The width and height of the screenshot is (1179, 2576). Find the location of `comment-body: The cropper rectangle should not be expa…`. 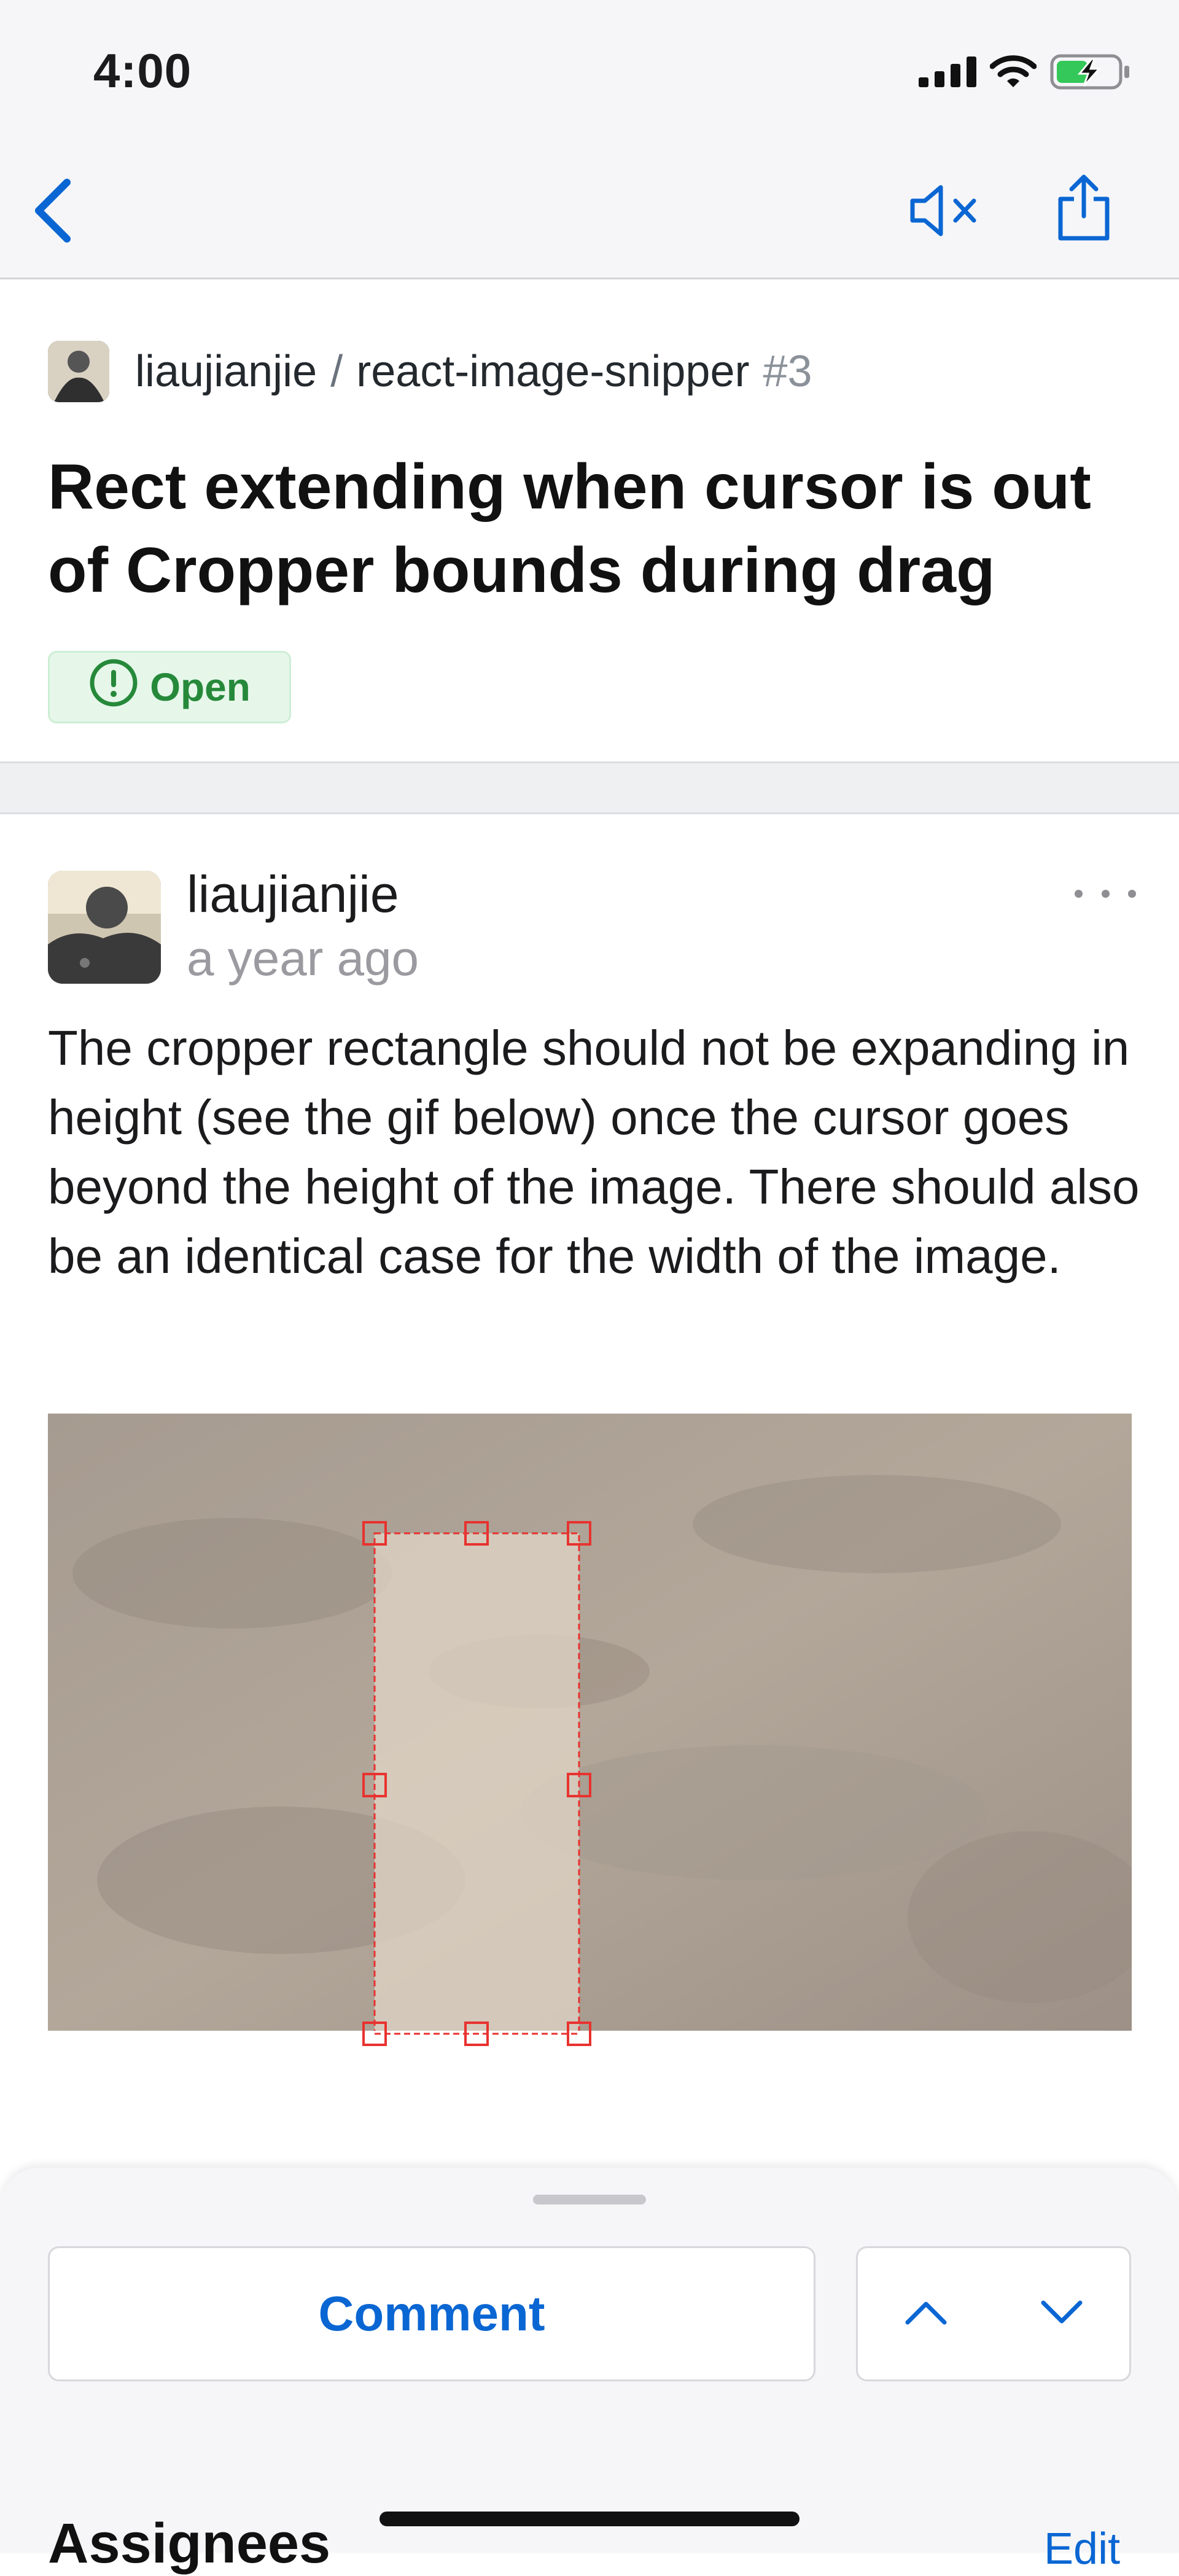

comment-body: The cropper rectangle should not be expa… is located at coordinates (594, 1152).